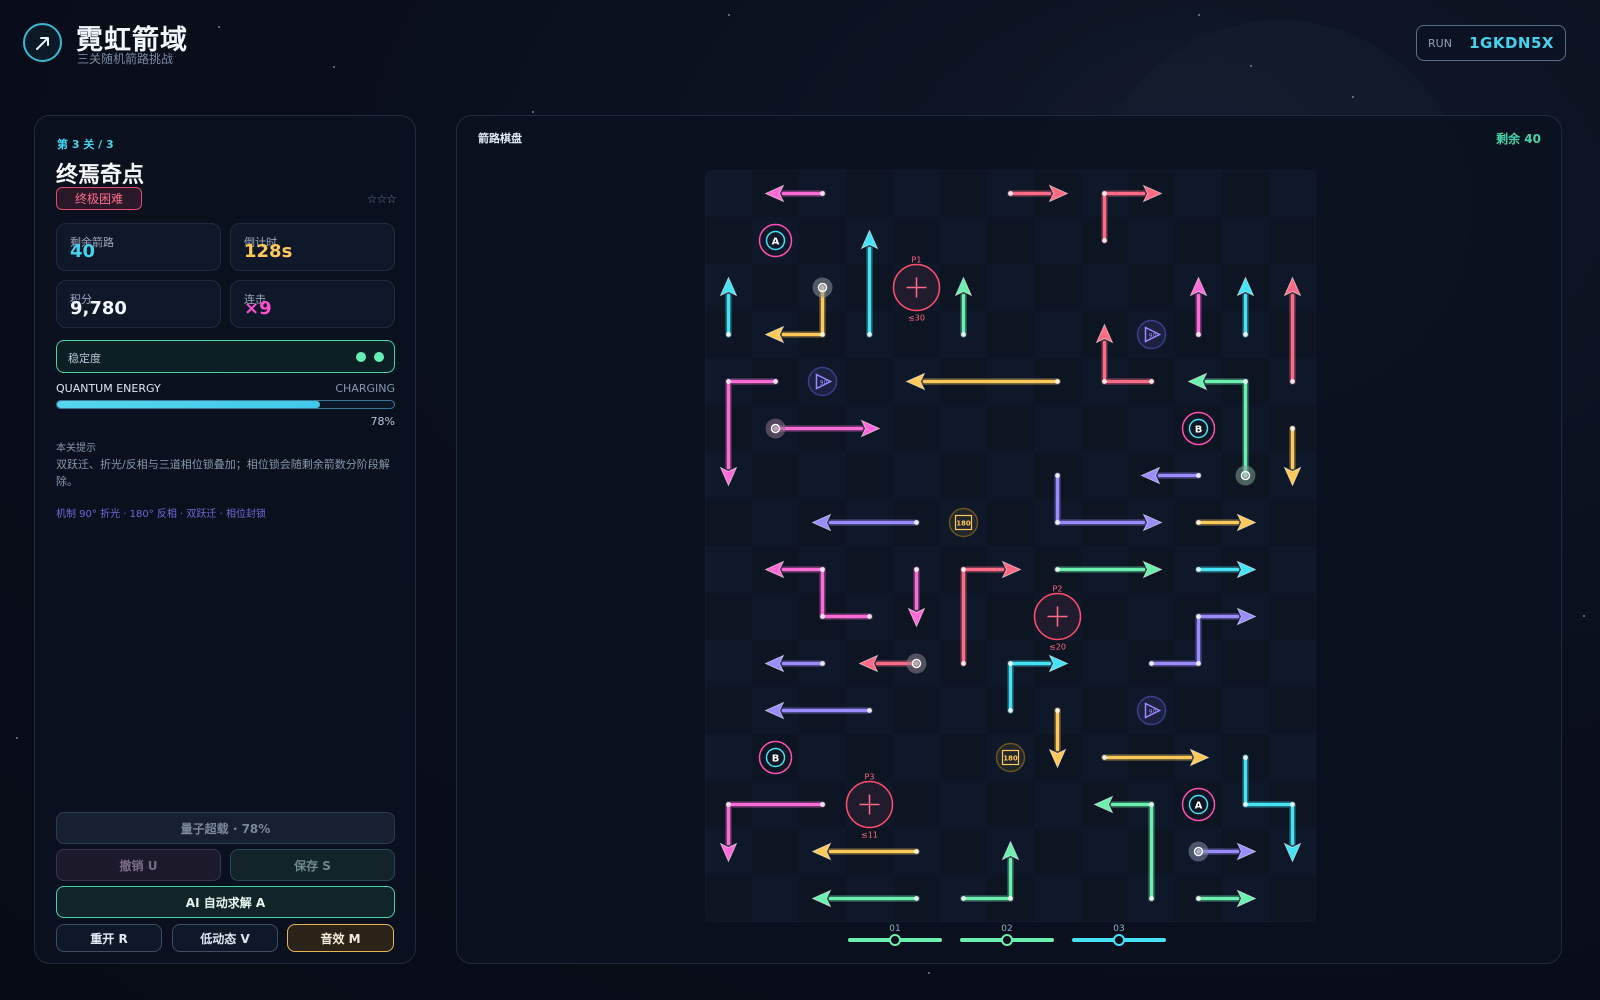 The image size is (1600, 1000). What do you see at coordinates (361, 357) in the screenshot?
I see `stability-dot` at bounding box center [361, 357].